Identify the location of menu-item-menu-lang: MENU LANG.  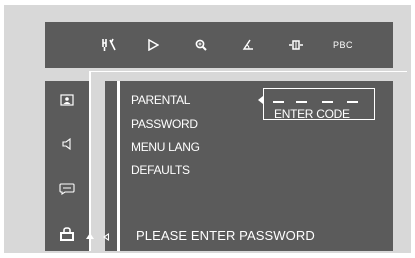
(165, 147).